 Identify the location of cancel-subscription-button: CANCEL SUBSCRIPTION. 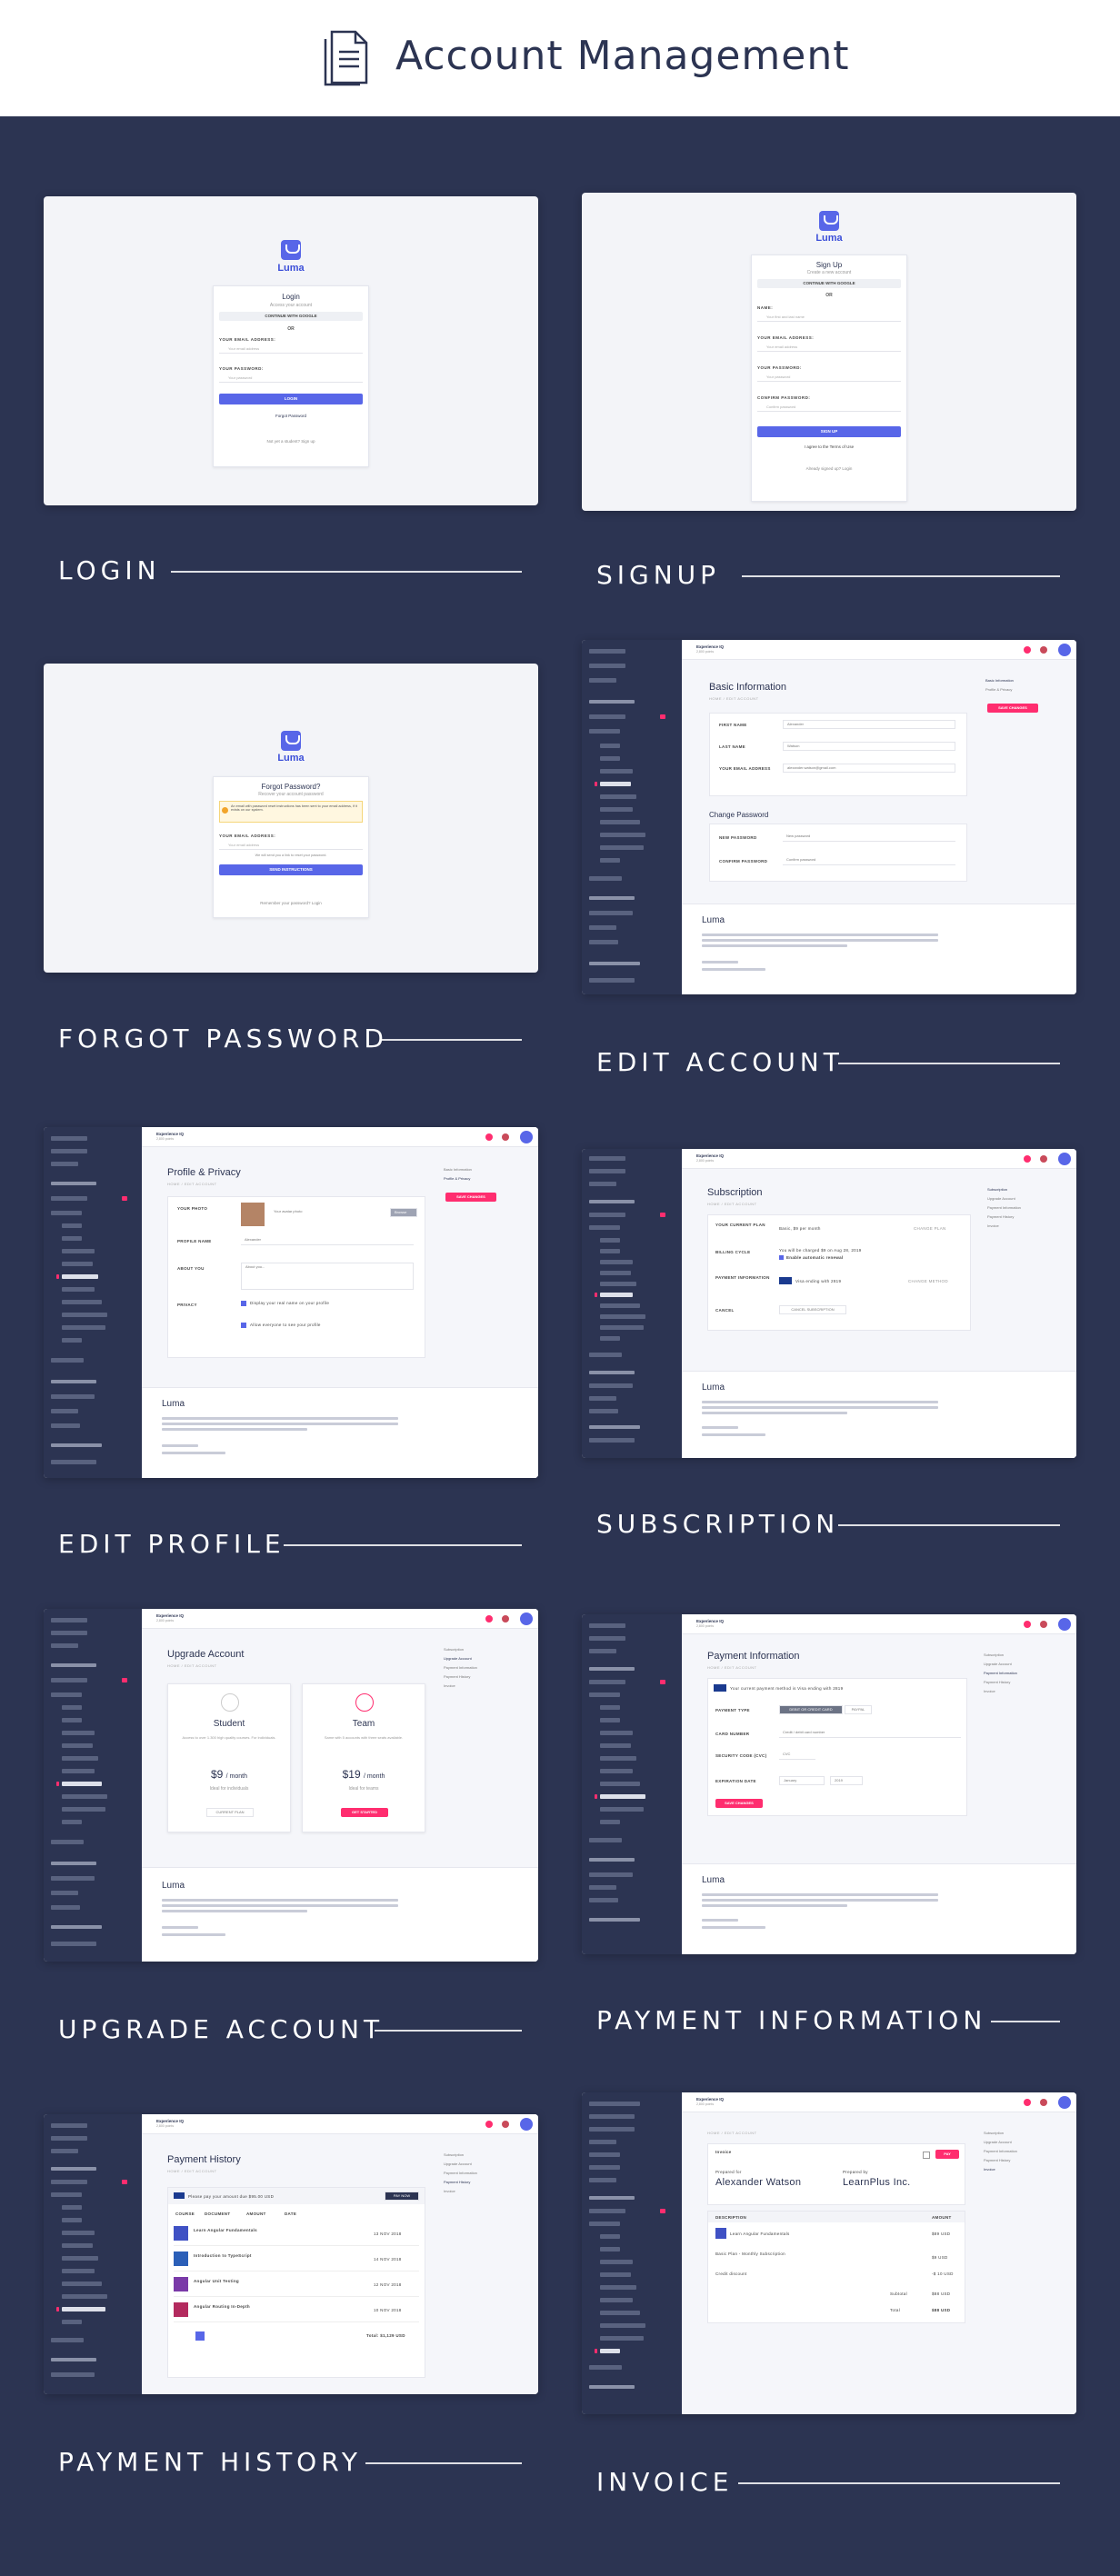
(813, 1309).